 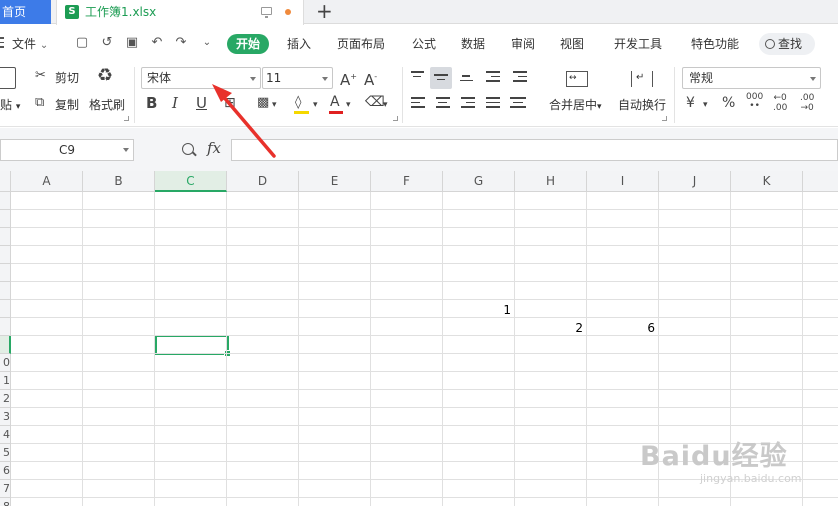 I want to click on export-icon: ↺, so click(x=107, y=43).